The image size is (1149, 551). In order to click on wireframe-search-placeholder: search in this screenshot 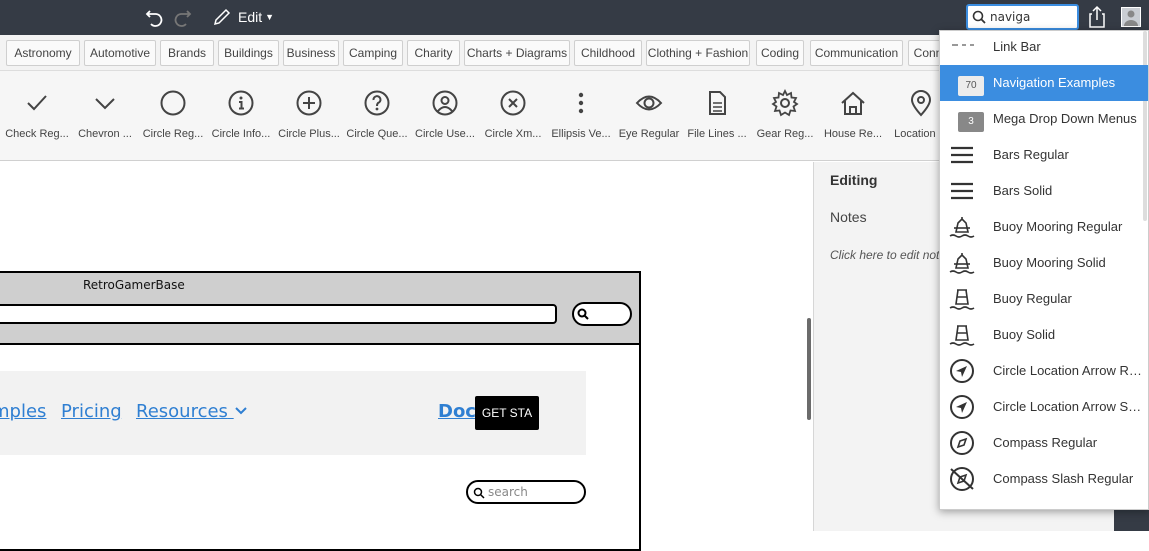, I will do `click(508, 492)`.